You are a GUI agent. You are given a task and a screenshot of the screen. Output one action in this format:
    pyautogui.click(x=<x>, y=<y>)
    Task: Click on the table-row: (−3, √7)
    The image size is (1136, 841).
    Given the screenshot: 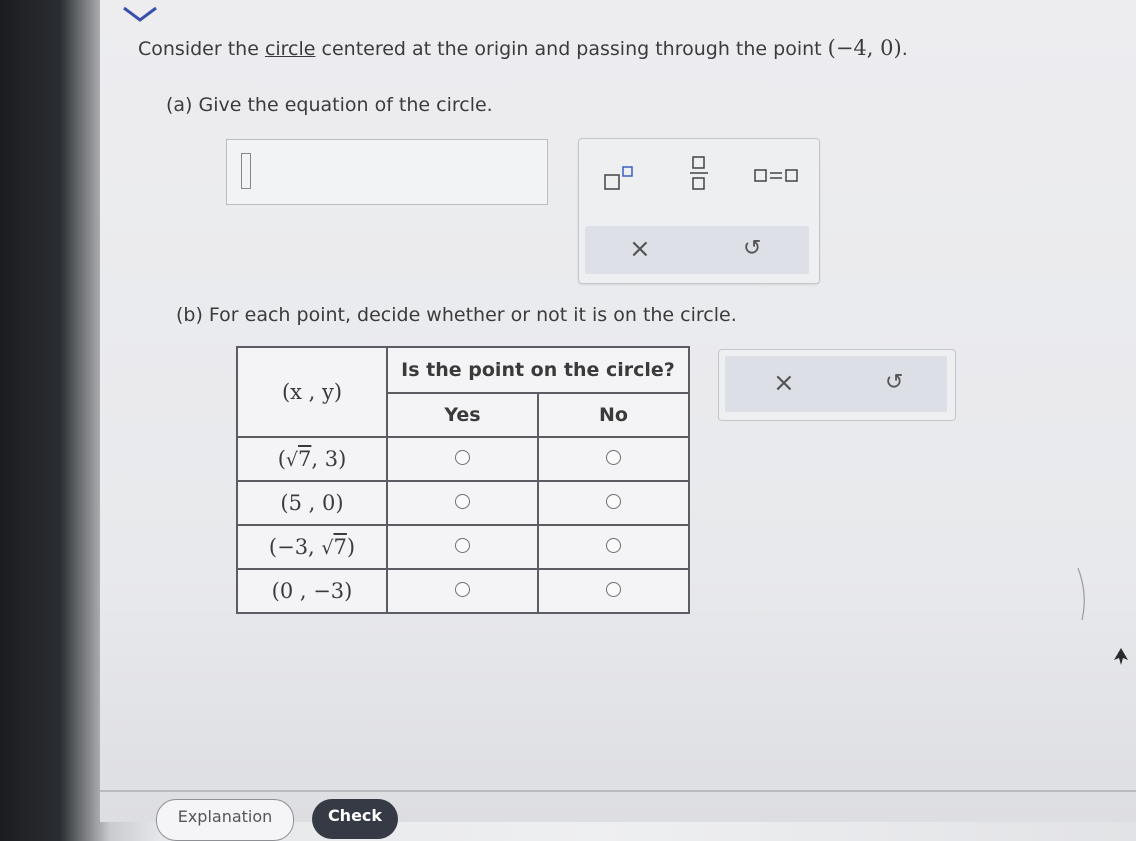 What is the action you would take?
    pyautogui.click(x=463, y=547)
    